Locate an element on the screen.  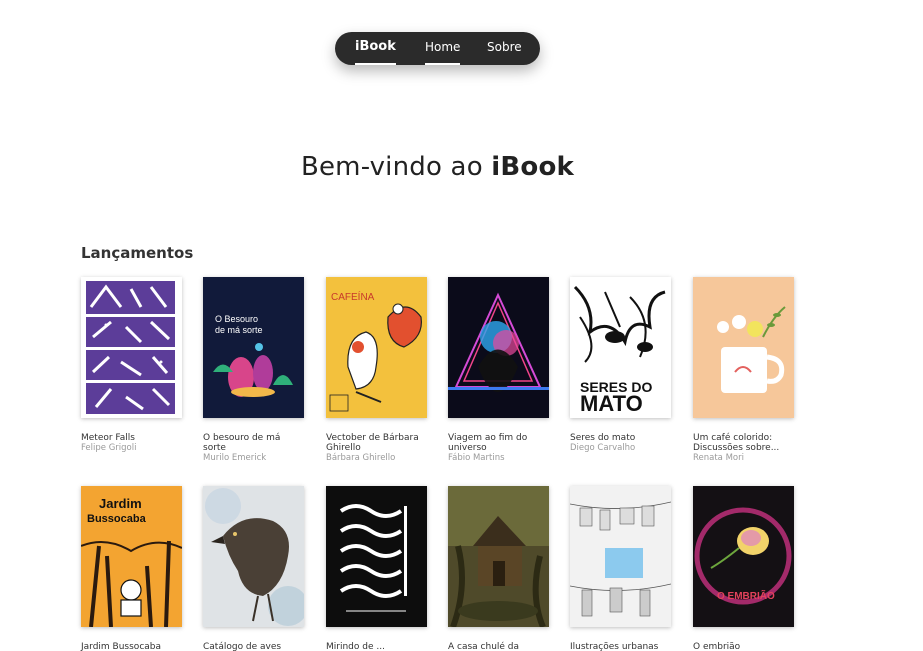
brand-logo: iBook is located at coordinates (375, 51).